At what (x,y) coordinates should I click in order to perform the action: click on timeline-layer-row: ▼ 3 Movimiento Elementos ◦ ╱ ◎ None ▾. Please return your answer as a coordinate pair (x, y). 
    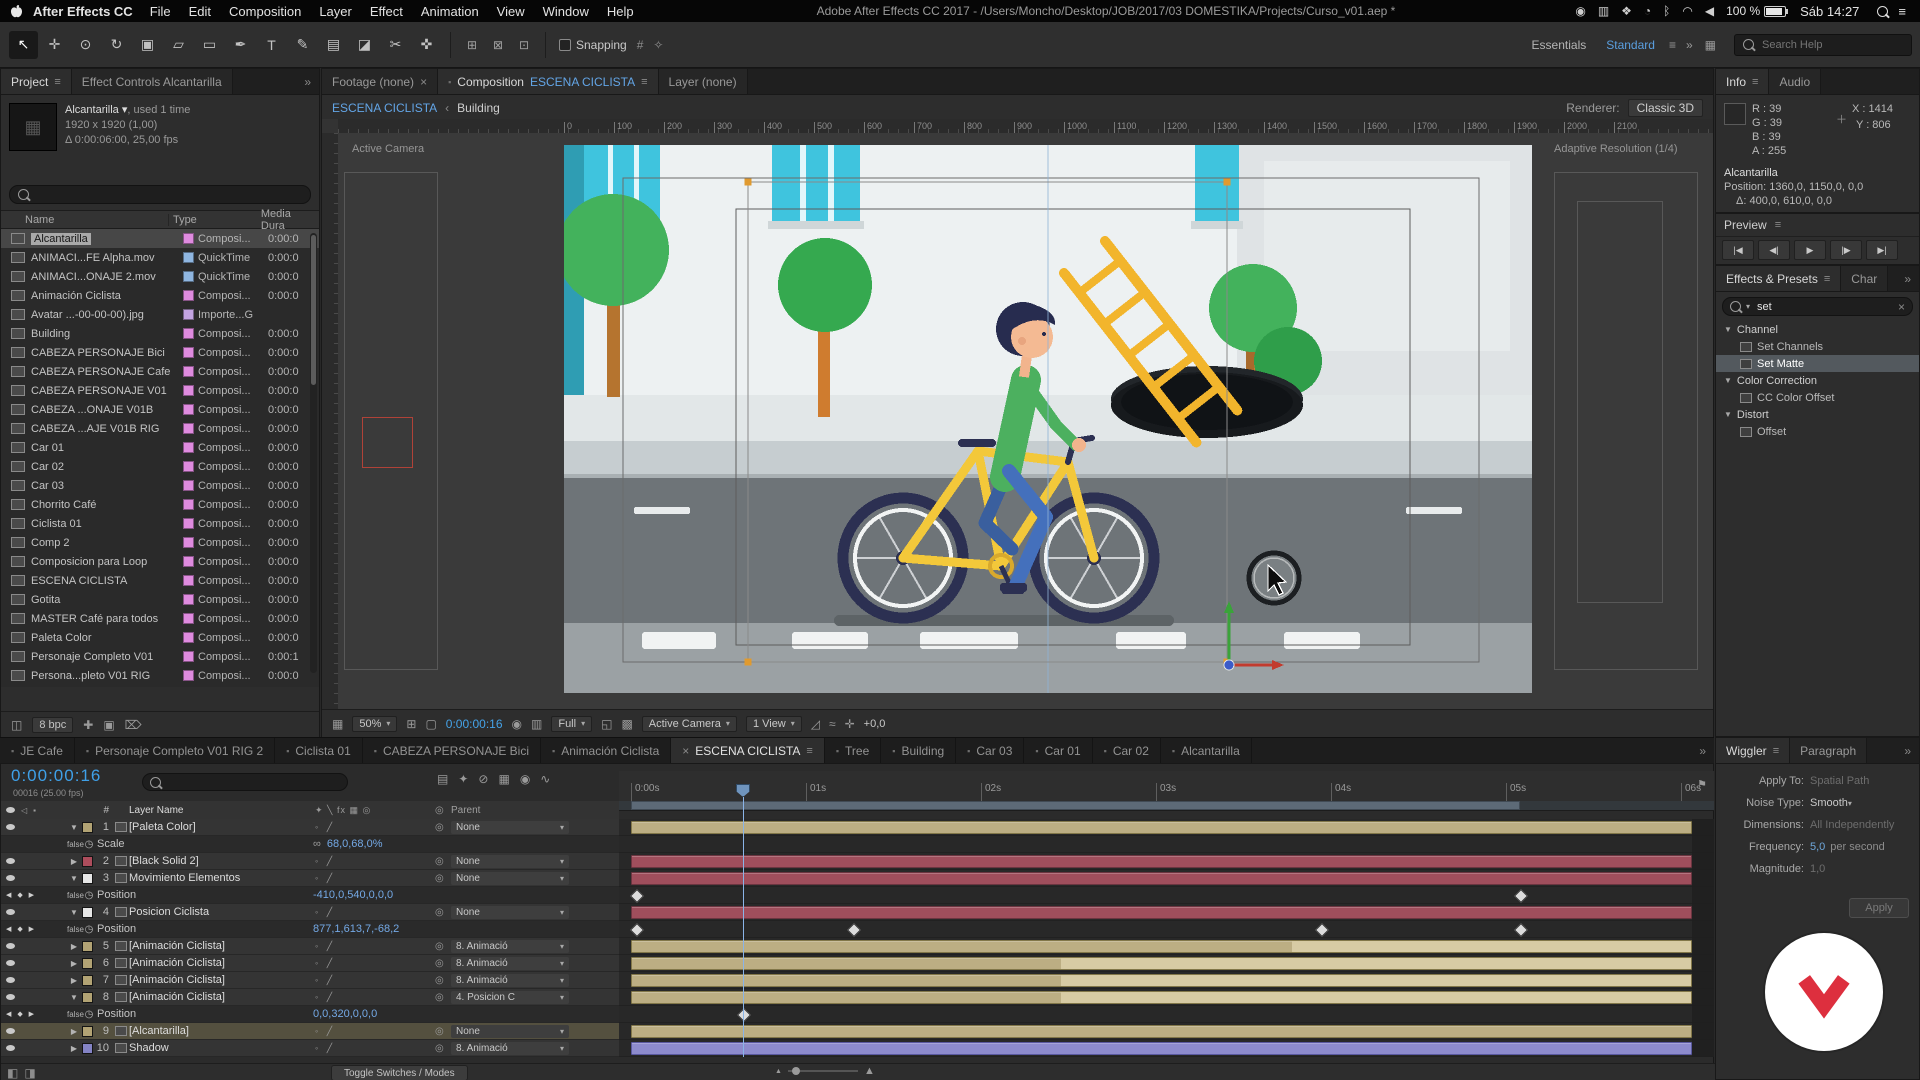
    Looking at the image, I should click on (310, 878).